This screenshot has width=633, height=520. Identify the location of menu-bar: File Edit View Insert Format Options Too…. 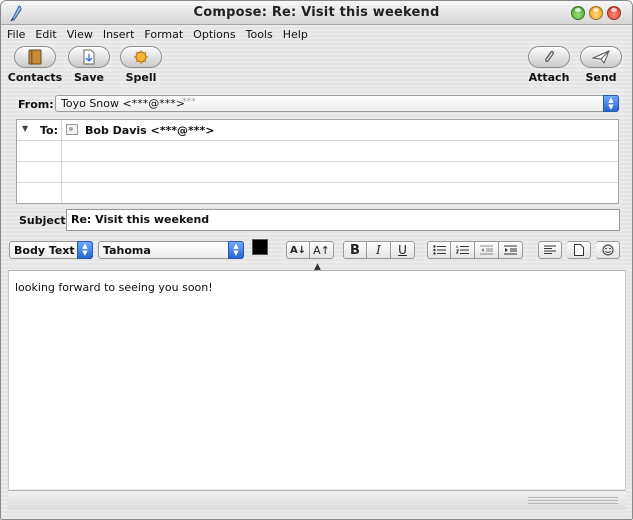
(157, 36).